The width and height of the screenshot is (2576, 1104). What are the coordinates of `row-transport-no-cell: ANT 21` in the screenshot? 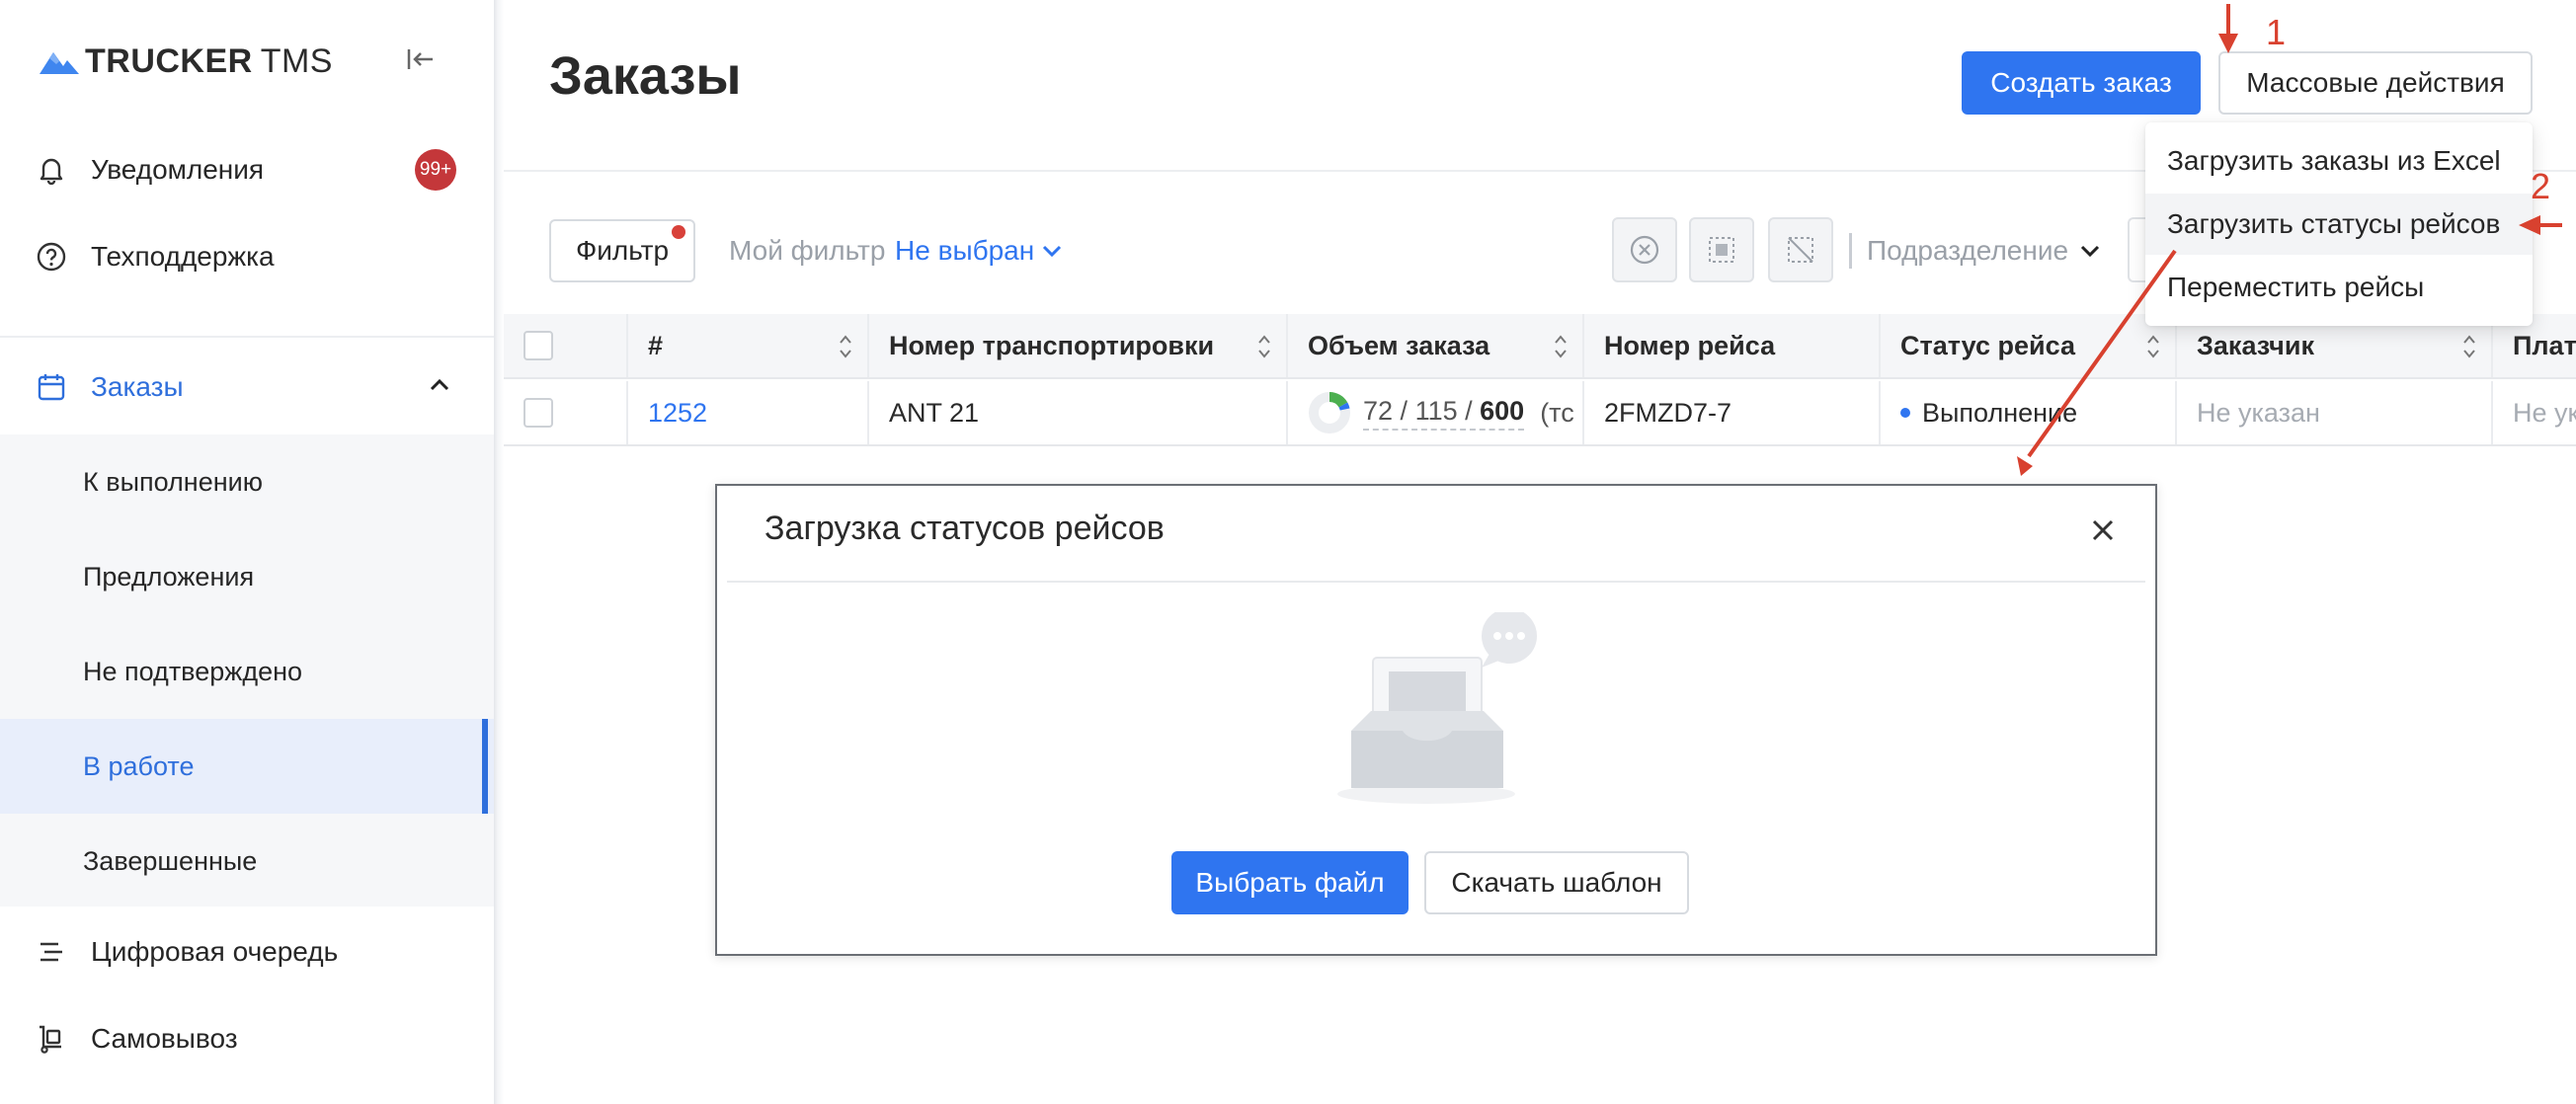 It's located at (1078, 412).